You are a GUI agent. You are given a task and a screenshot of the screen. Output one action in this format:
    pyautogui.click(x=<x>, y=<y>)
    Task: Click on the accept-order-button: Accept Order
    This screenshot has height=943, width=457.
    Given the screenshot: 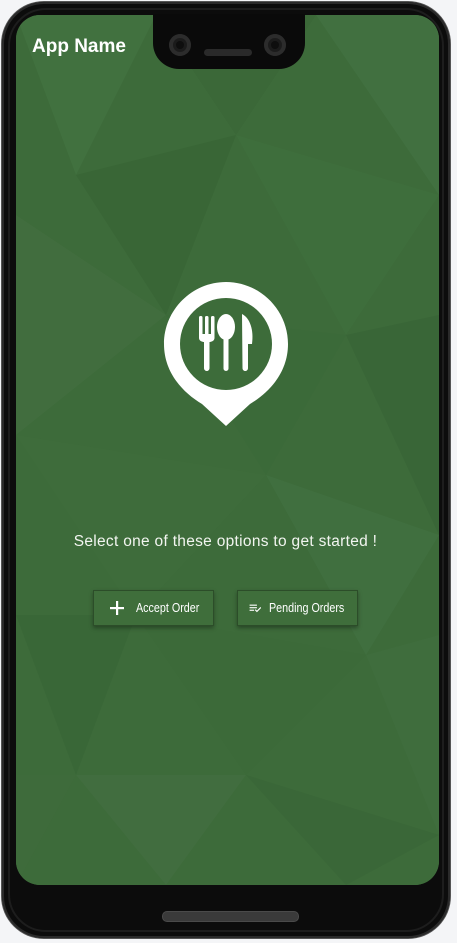 What is the action you would take?
    pyautogui.click(x=153, y=608)
    